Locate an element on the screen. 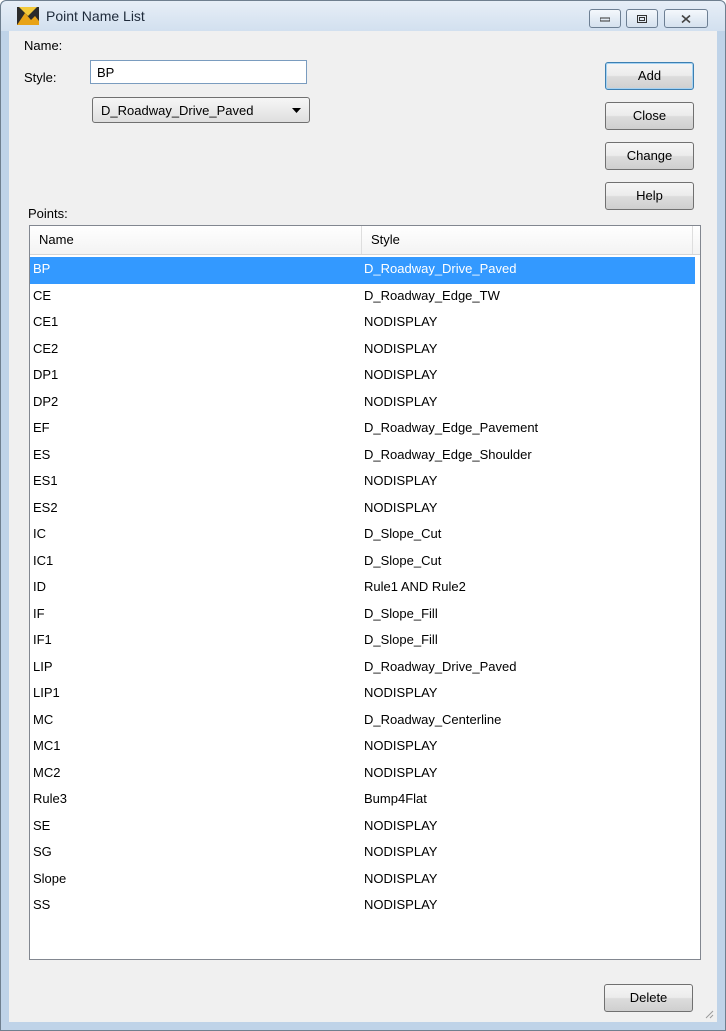  table-row: SE NODISPLAY is located at coordinates (365, 827).